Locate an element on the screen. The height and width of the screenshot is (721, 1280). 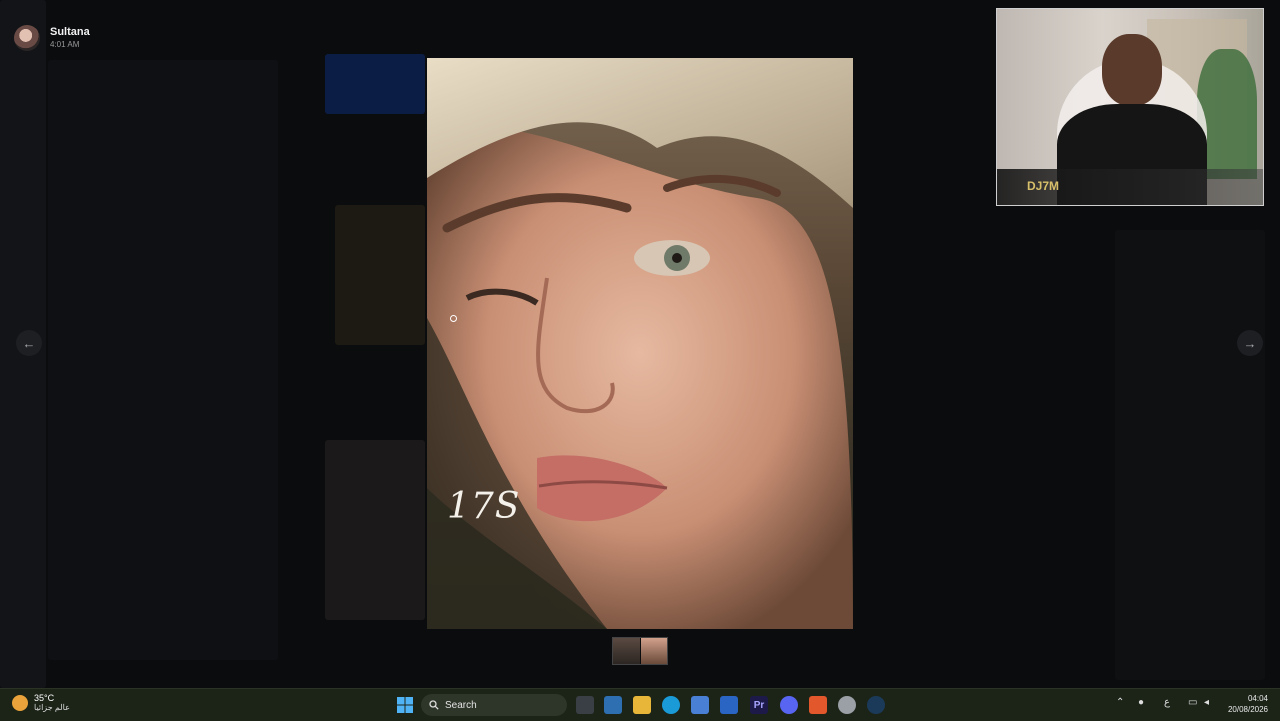
viewer-header: Sultana 4:01 AM is located at coordinates (52, 38).